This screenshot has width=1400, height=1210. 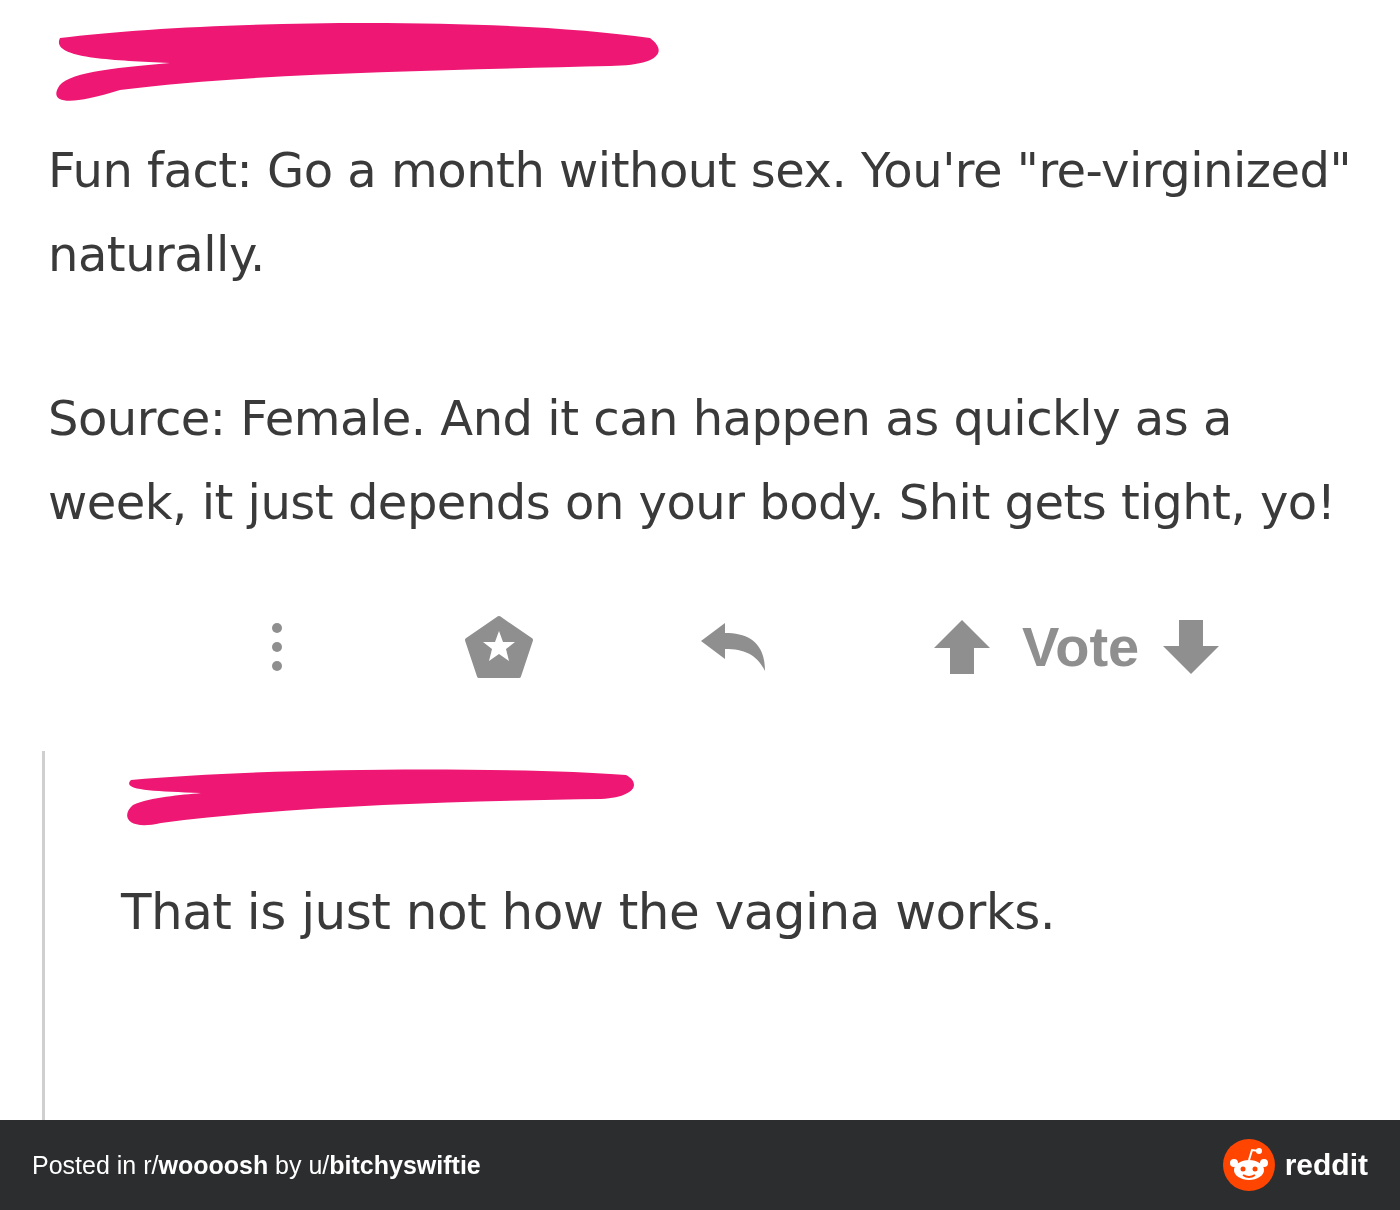 What do you see at coordinates (962, 646) in the screenshot?
I see `upvote-icon` at bounding box center [962, 646].